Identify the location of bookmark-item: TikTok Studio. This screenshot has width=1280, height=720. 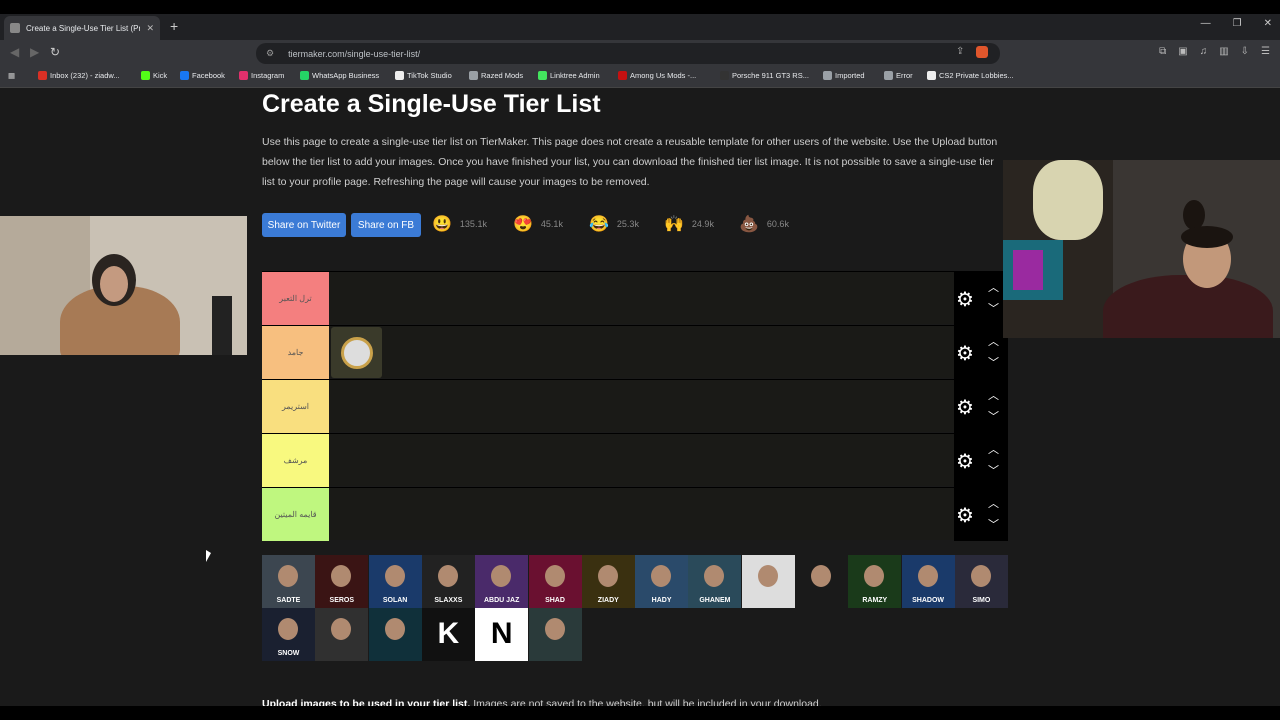
(423, 75).